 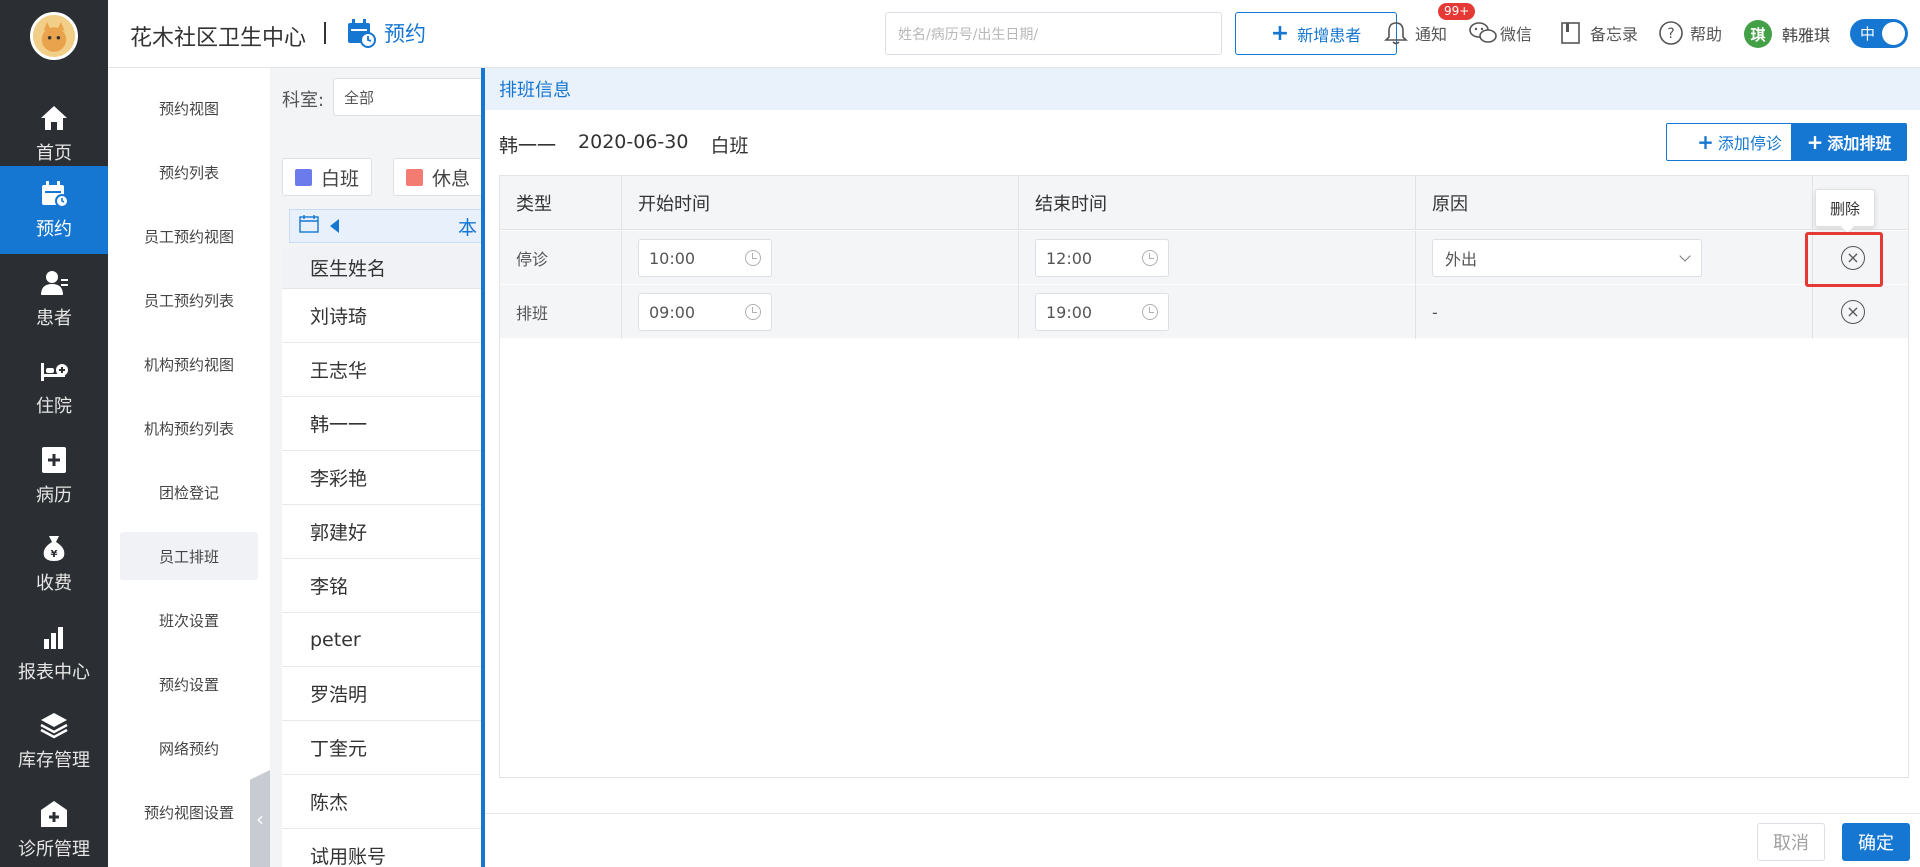 I want to click on legend-day-shift: 白班, so click(x=327, y=177).